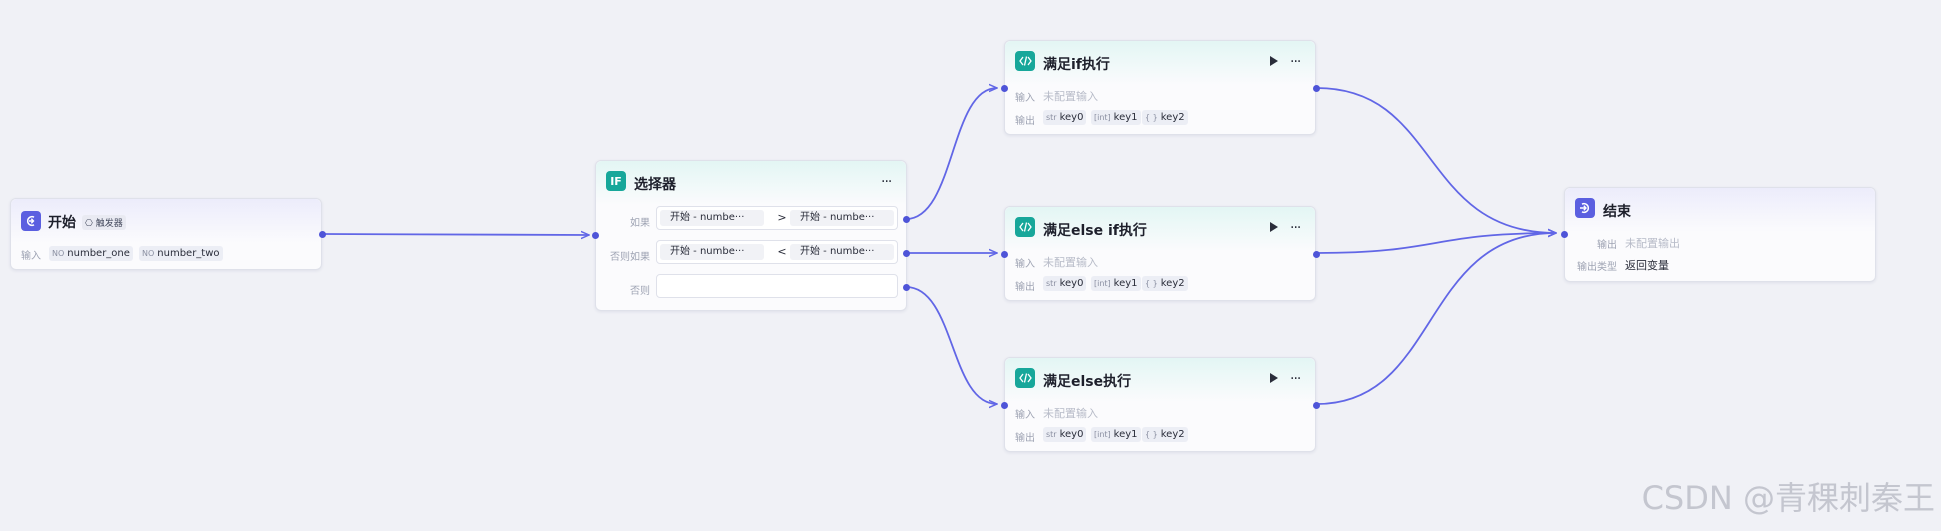 This screenshot has width=1941, height=531. What do you see at coordinates (655, 185) in the screenshot?
I see `node-title: 选择器` at bounding box center [655, 185].